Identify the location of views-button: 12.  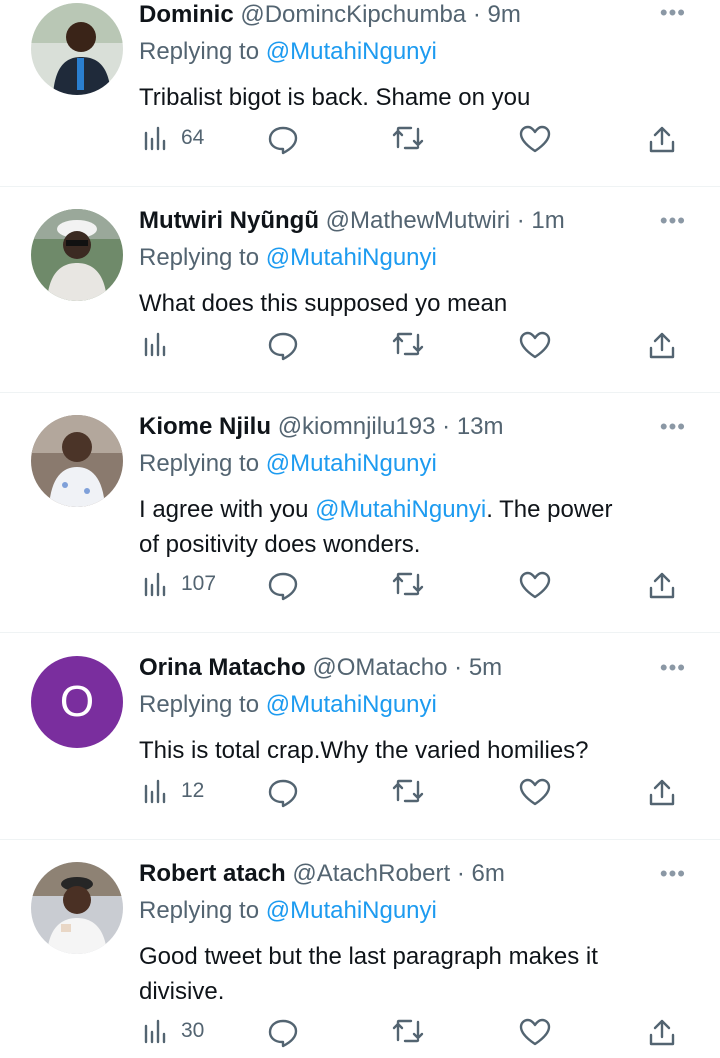
(173, 791).